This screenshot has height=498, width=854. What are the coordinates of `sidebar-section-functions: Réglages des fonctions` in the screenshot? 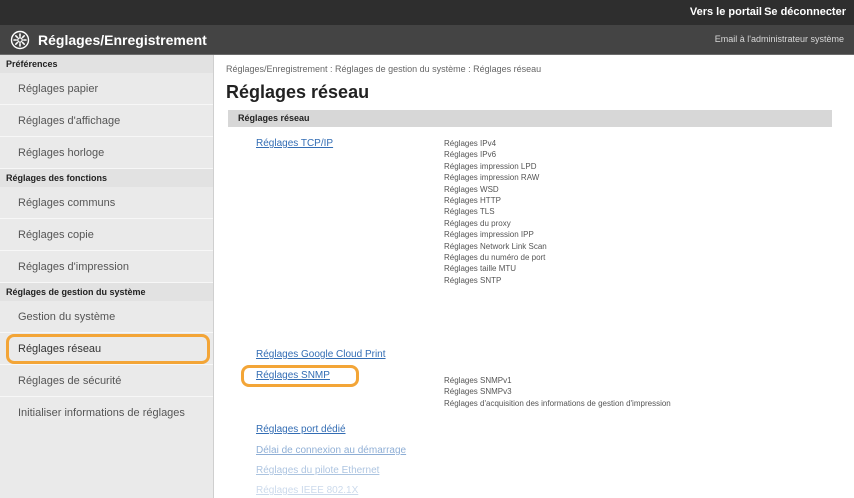 It's located at (106, 178).